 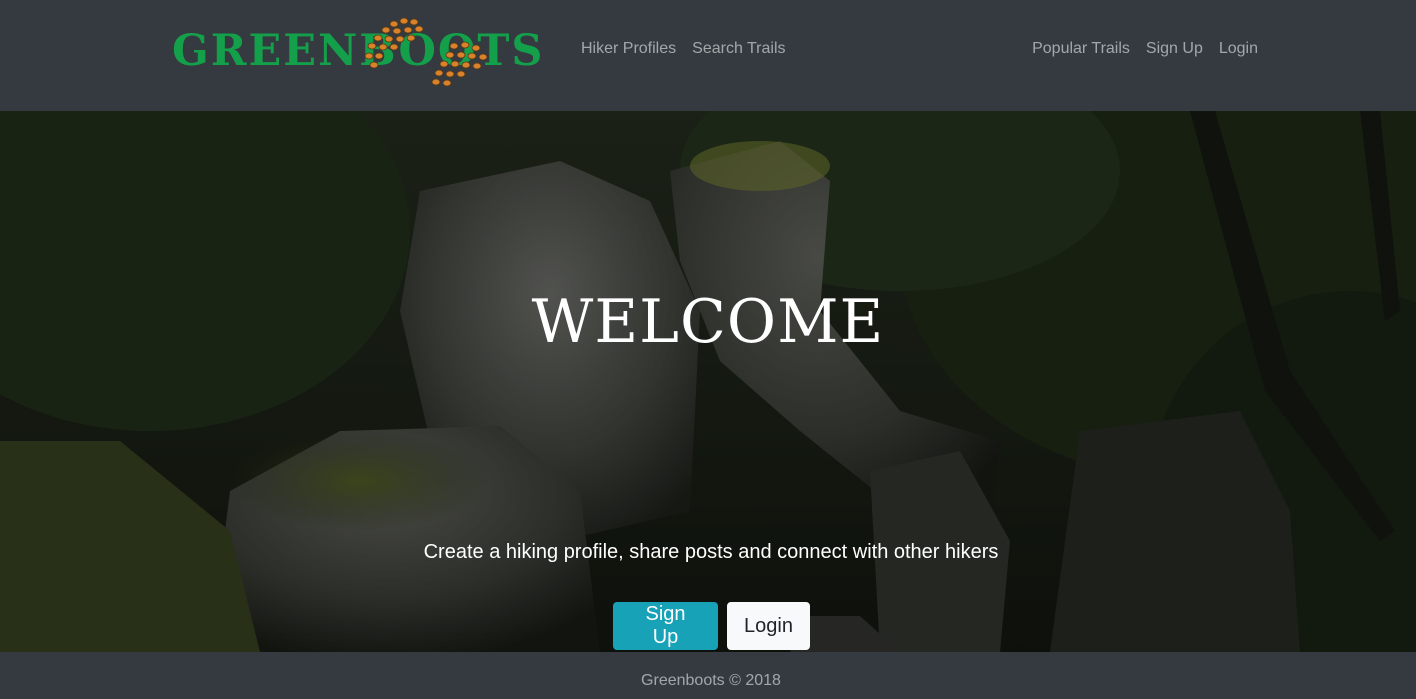 I want to click on boot-prints-icon, so click(x=426, y=52).